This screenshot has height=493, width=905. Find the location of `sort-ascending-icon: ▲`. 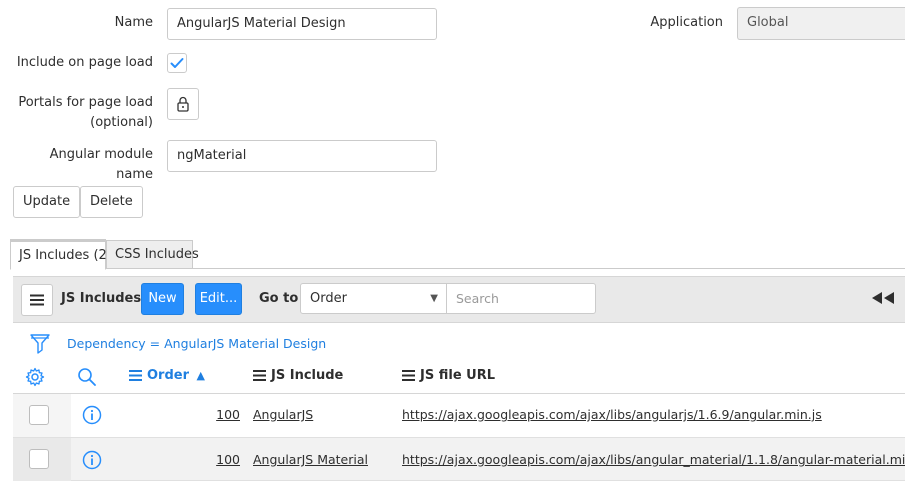

sort-ascending-icon: ▲ is located at coordinates (200, 375).